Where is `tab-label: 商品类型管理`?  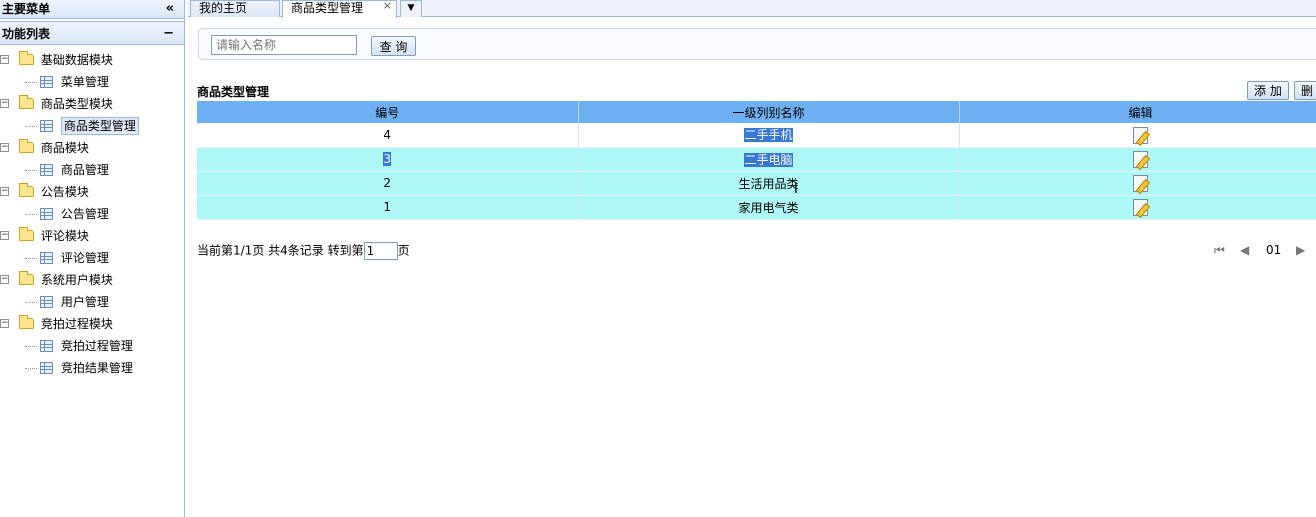
tab-label: 商品类型管理 is located at coordinates (327, 8).